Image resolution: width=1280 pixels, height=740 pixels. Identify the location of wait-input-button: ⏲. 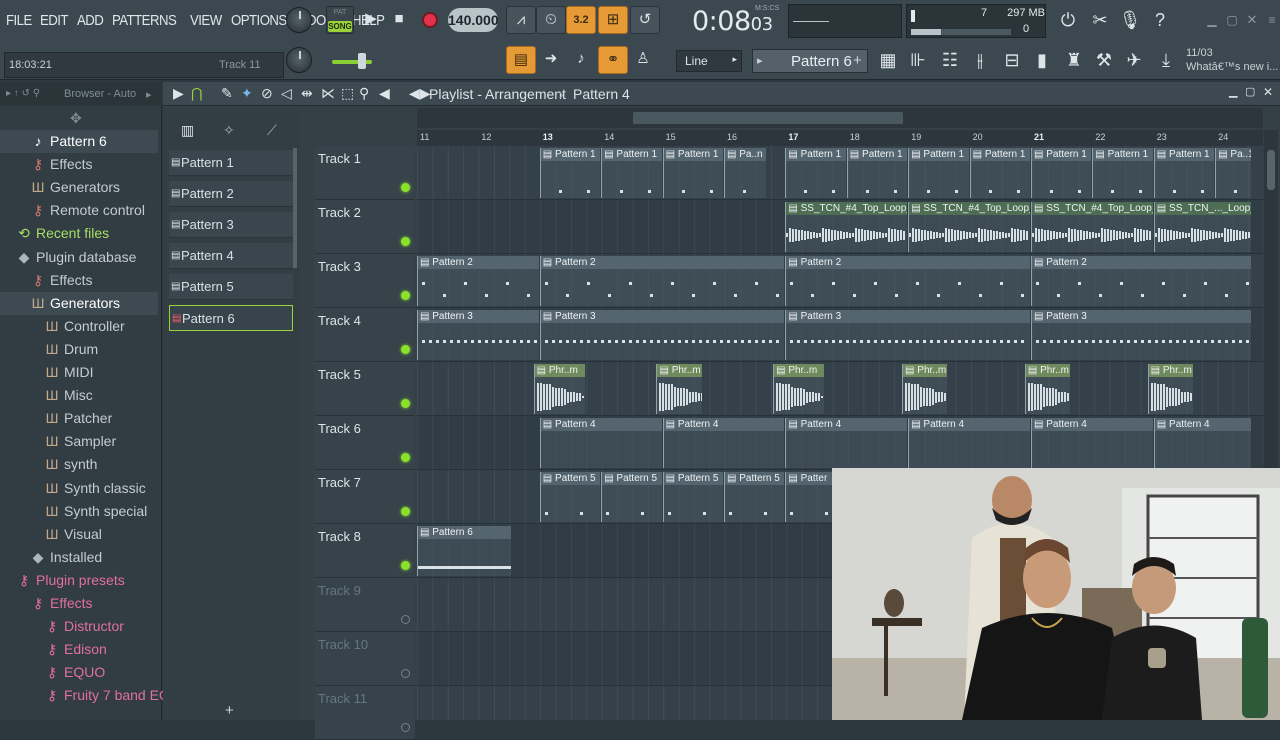
(551, 20).